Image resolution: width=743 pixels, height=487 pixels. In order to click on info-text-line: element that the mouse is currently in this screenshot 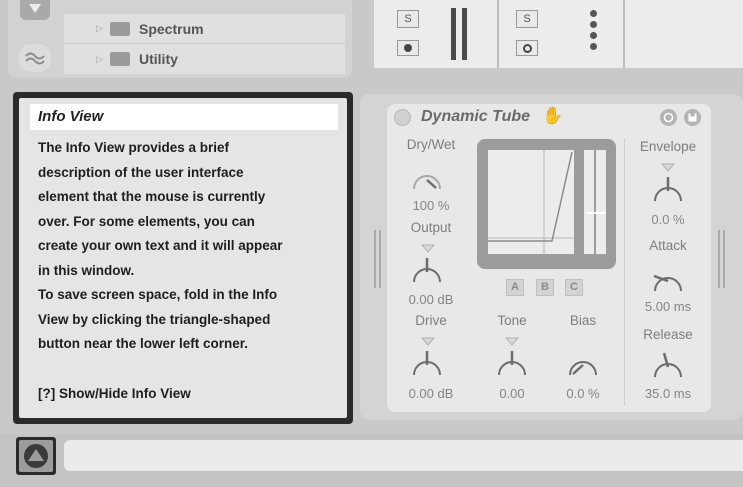, I will do `click(152, 196)`.